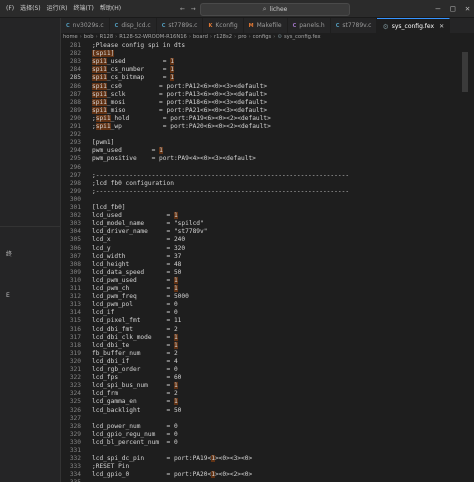 This screenshot has width=474, height=482. Describe the element at coordinates (261, 46) in the screenshot. I see `code-line: 281 ;Please config spi in dts` at that location.